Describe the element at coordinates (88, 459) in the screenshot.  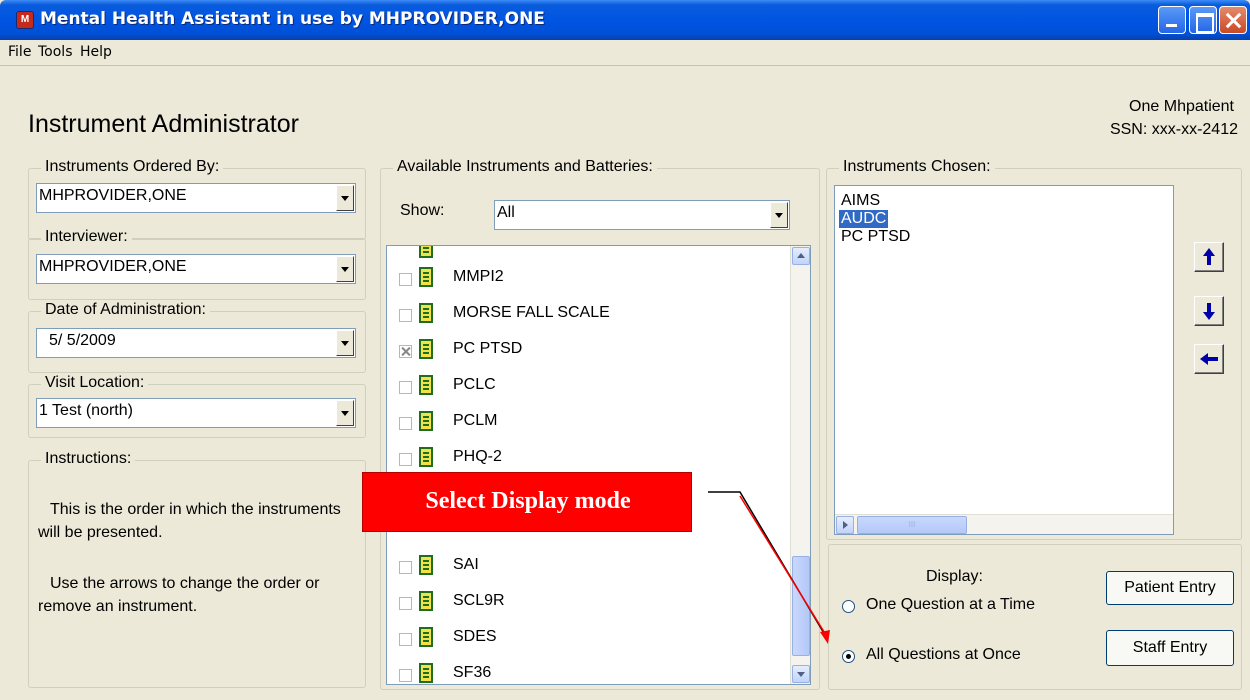
I see `instructions-label: Instructions:` at that location.